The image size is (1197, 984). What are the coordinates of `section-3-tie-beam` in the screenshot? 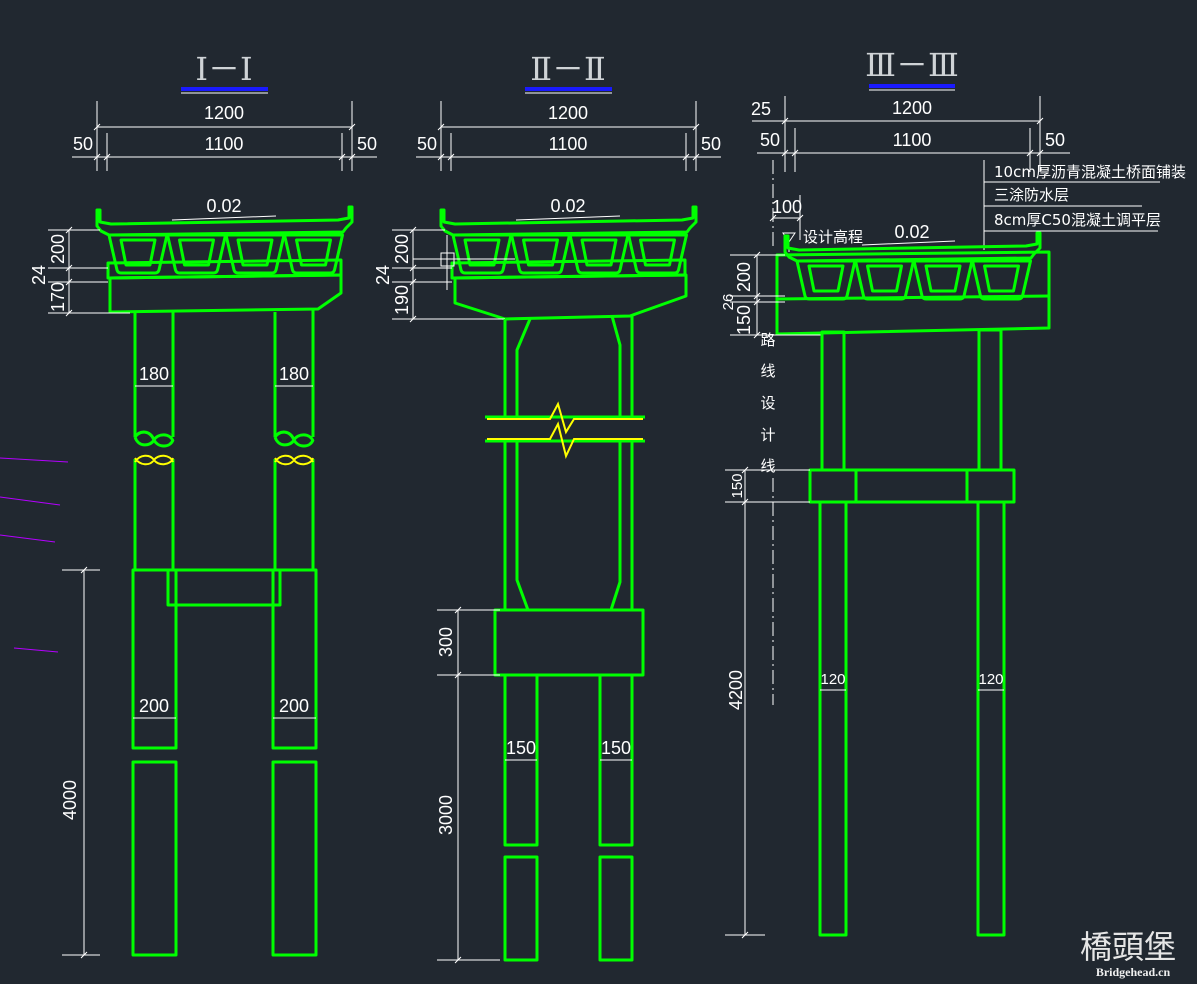 It's located at (912, 486).